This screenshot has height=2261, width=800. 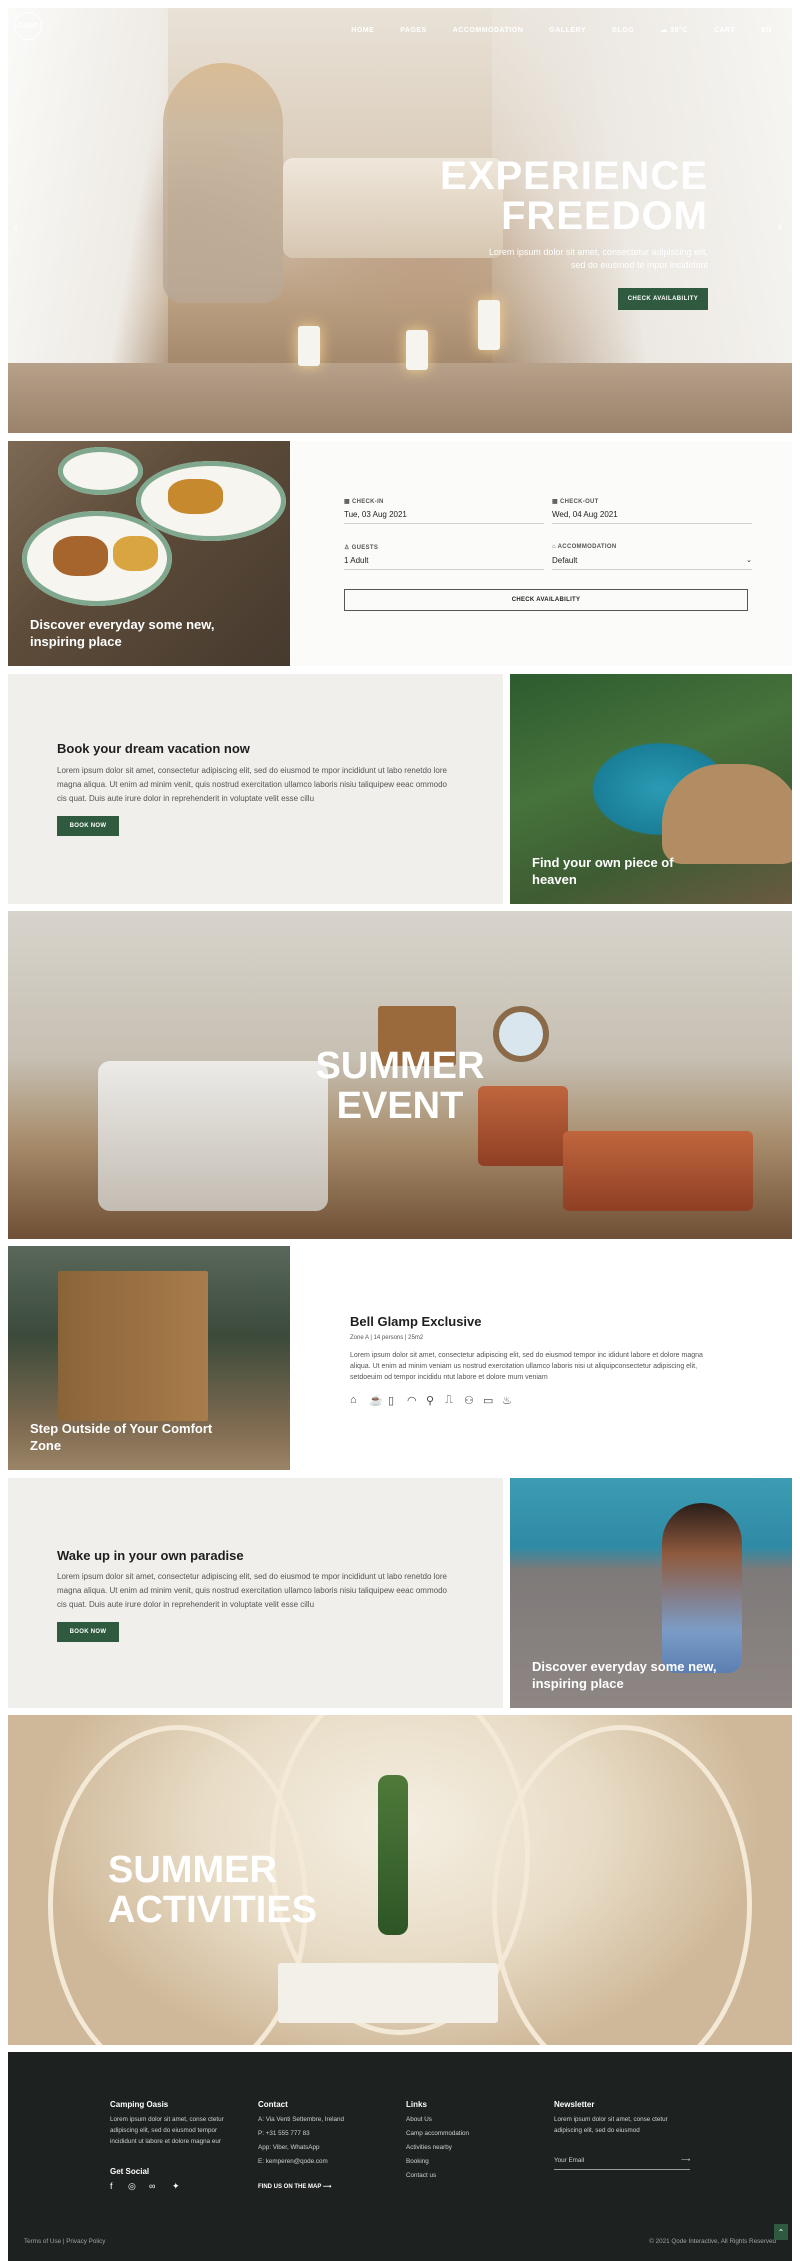 What do you see at coordinates (132, 2186) in the screenshot?
I see `instagram-icon: ◎` at bounding box center [132, 2186].